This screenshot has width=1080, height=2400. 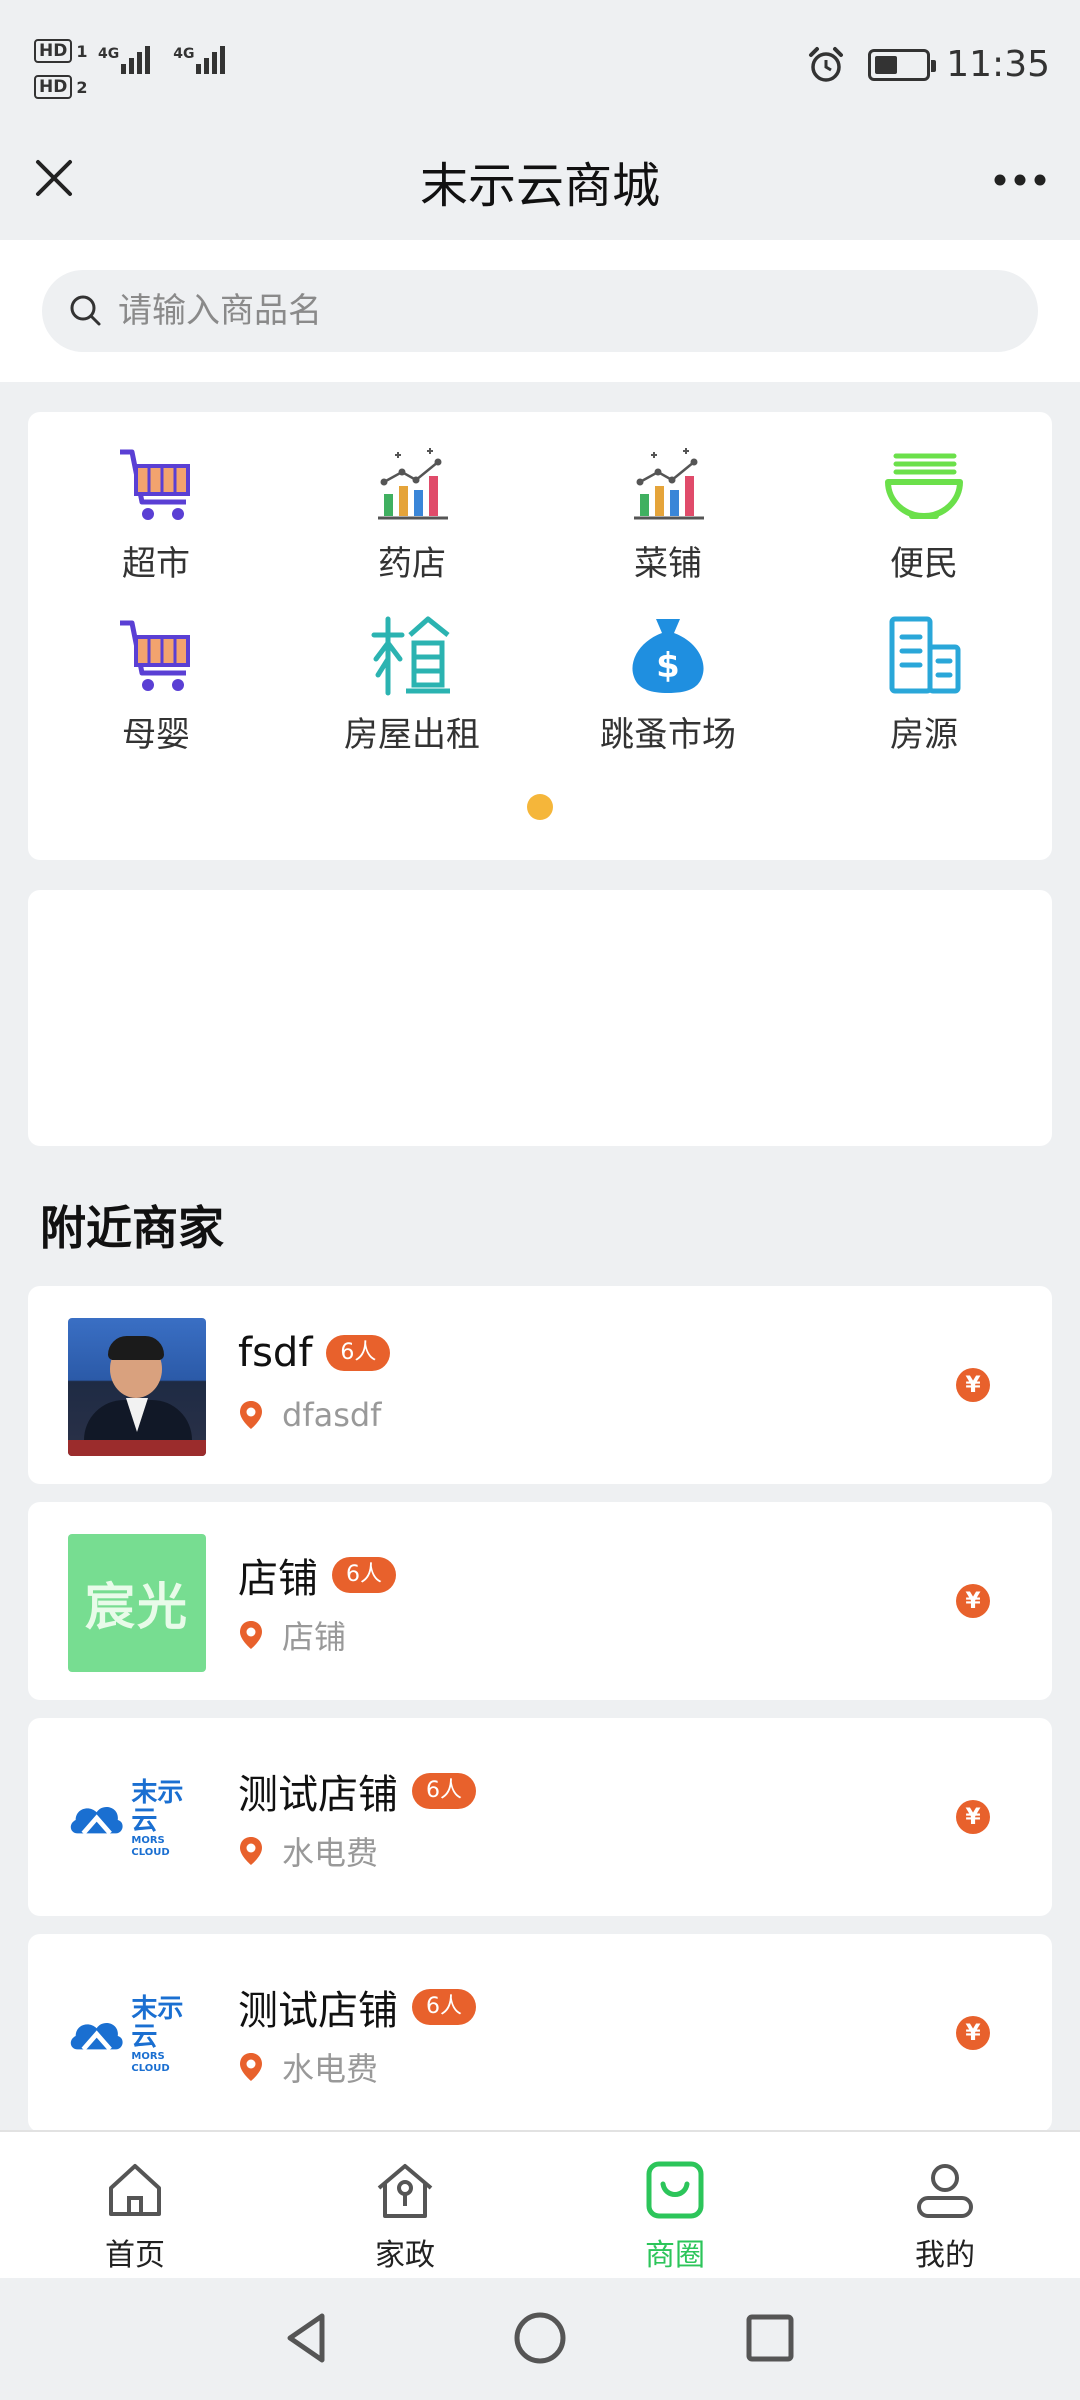 I want to click on nav-item-business-circle: 商圈, so click(x=675, y=2205).